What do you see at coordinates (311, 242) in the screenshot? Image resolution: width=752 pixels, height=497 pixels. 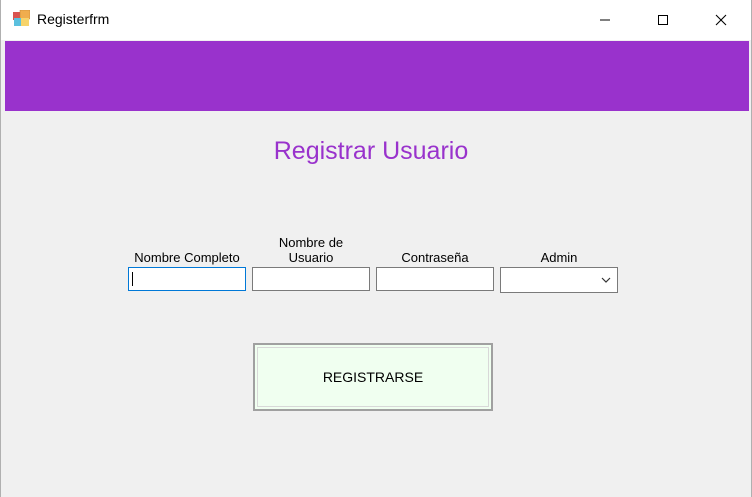 I see `nombre-usuario-label-line1: Nombre de` at bounding box center [311, 242].